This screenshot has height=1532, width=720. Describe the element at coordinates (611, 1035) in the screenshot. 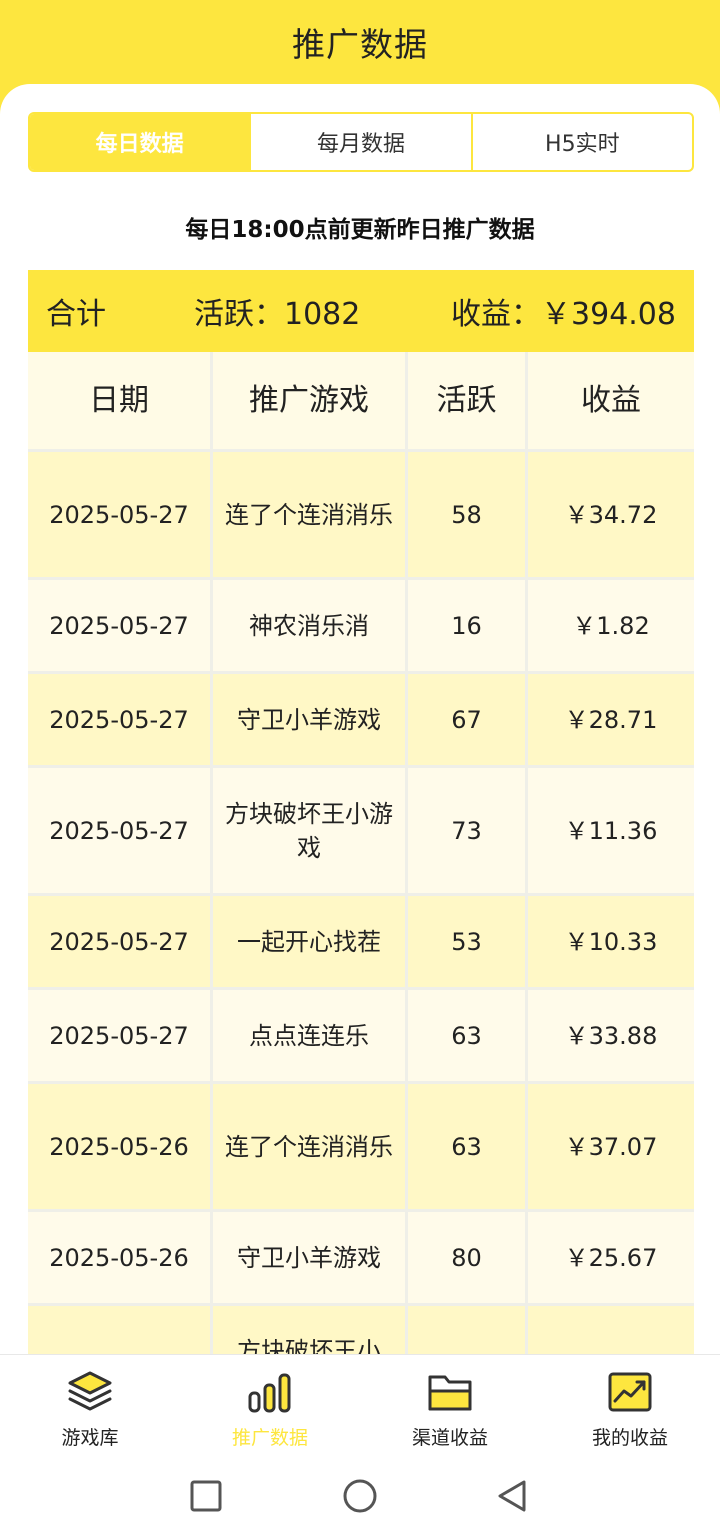

I see `cell-income: ￥33.88` at that location.